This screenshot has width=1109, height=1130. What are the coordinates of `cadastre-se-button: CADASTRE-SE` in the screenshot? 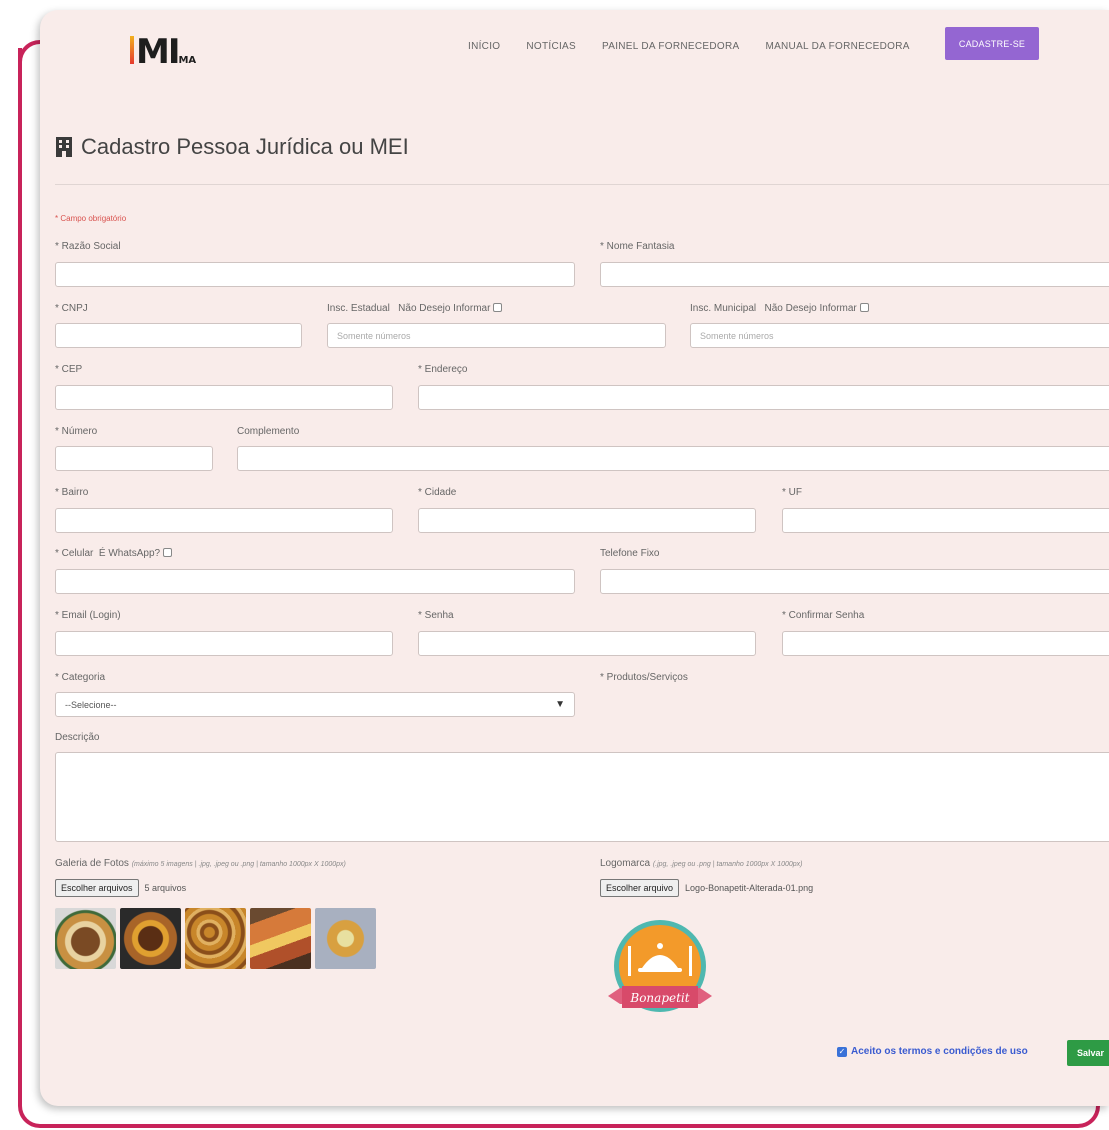 It's located at (992, 43).